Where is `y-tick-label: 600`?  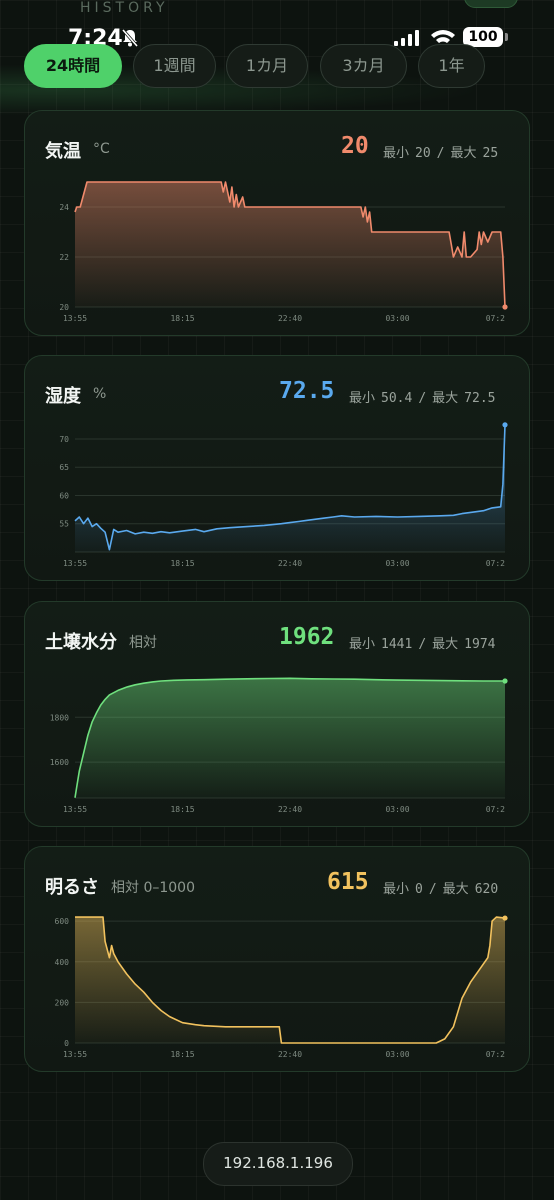
y-tick-label: 600 is located at coordinates (62, 921).